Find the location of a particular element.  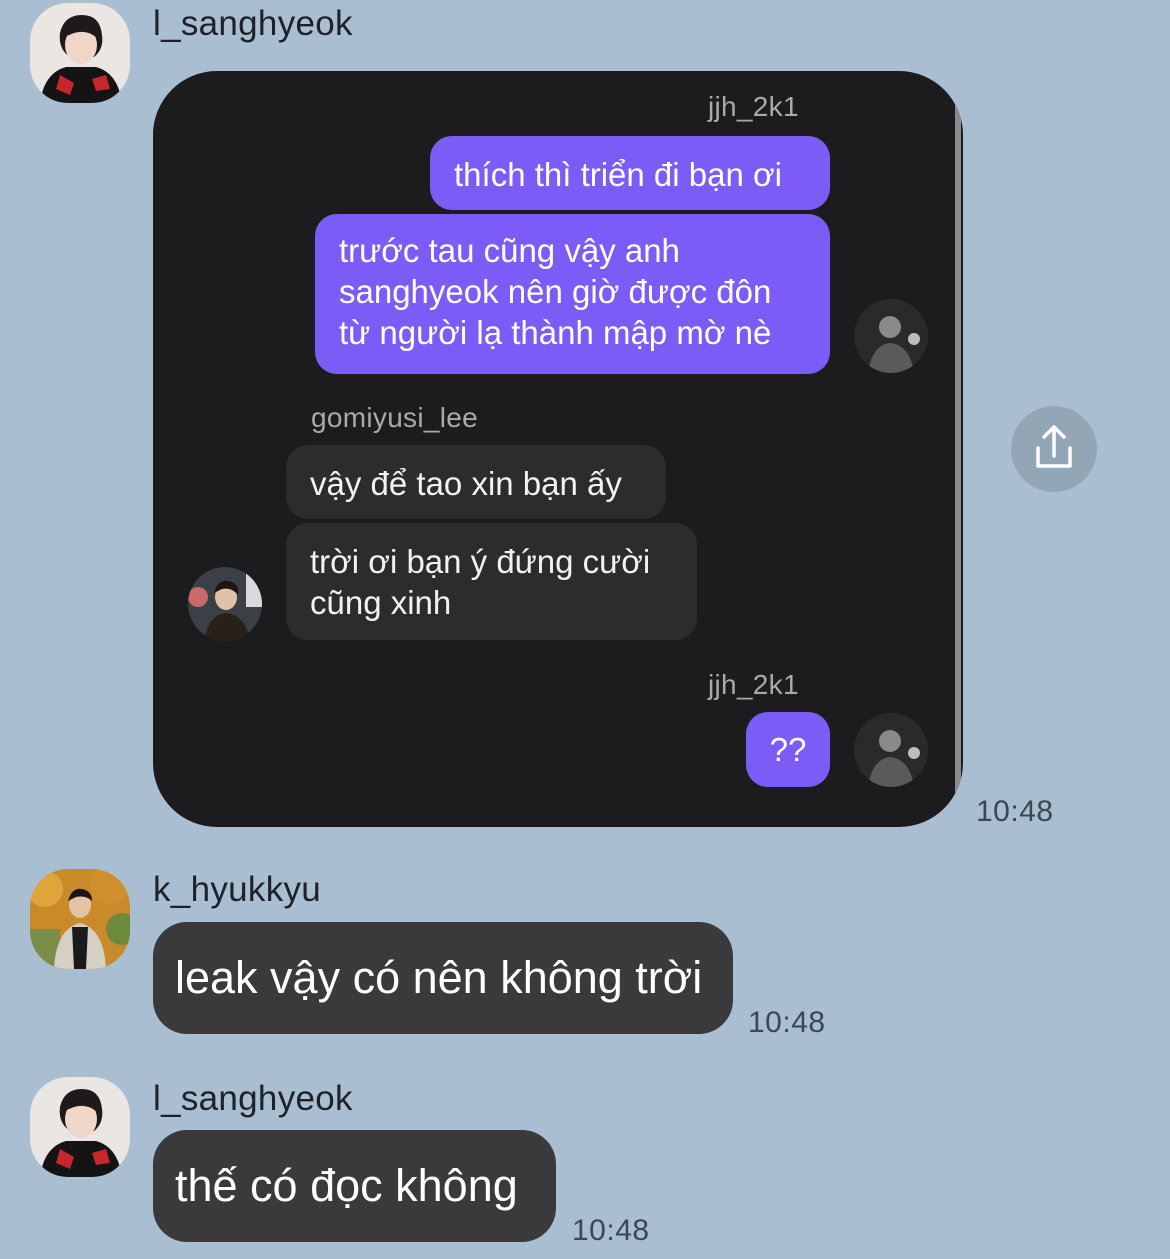

message-text: thế có đọc không is located at coordinates (346, 1185).